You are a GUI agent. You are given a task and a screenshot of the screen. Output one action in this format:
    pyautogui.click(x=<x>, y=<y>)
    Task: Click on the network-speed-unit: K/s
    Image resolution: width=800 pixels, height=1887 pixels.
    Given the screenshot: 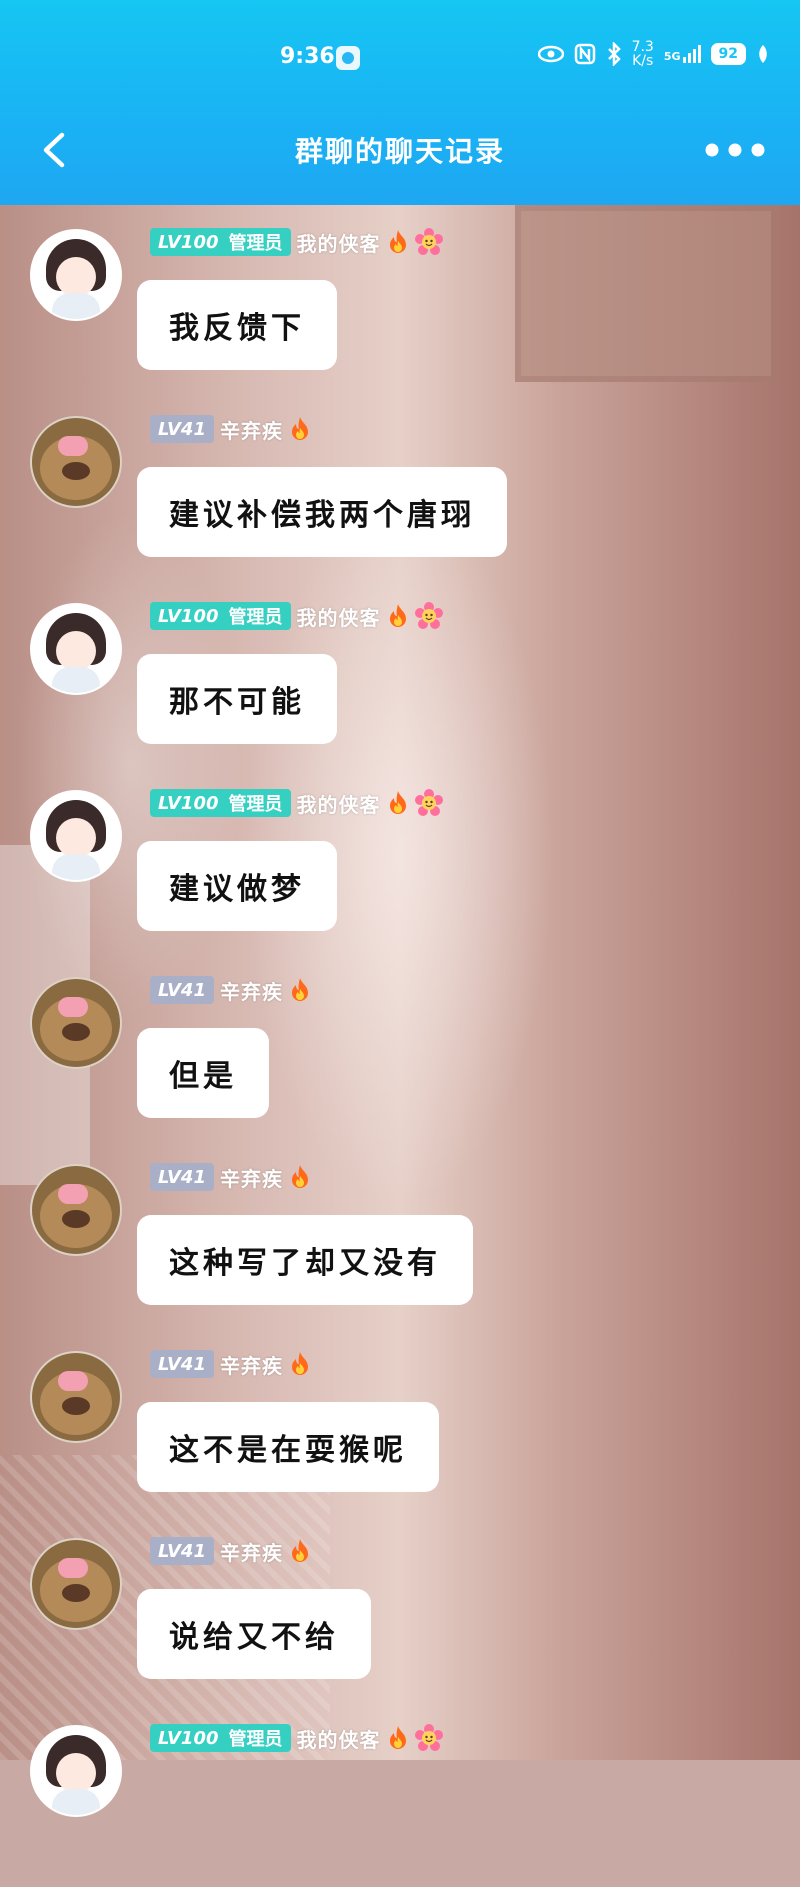 What is the action you would take?
    pyautogui.click(x=643, y=61)
    